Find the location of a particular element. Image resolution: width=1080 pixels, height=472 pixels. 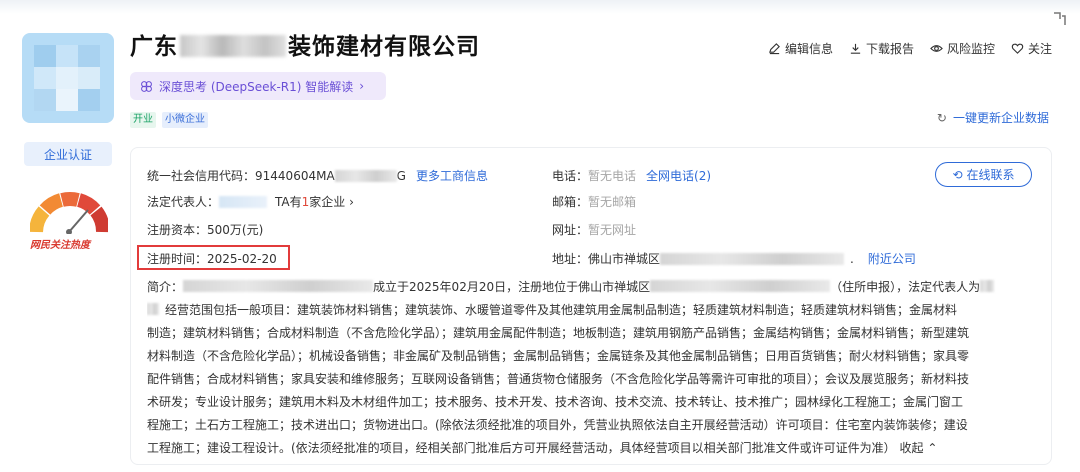

status-tags: 开业 小微企业 is located at coordinates (169, 120).